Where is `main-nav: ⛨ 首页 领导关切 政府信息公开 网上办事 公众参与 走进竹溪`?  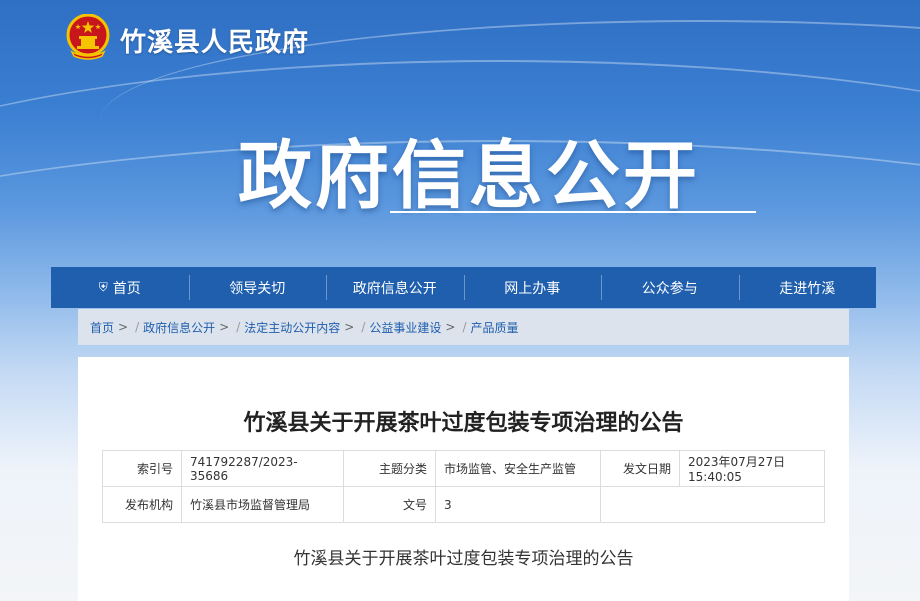 main-nav: ⛨ 首页 领导关切 政府信息公开 网上办事 公众参与 走进竹溪 is located at coordinates (463, 287).